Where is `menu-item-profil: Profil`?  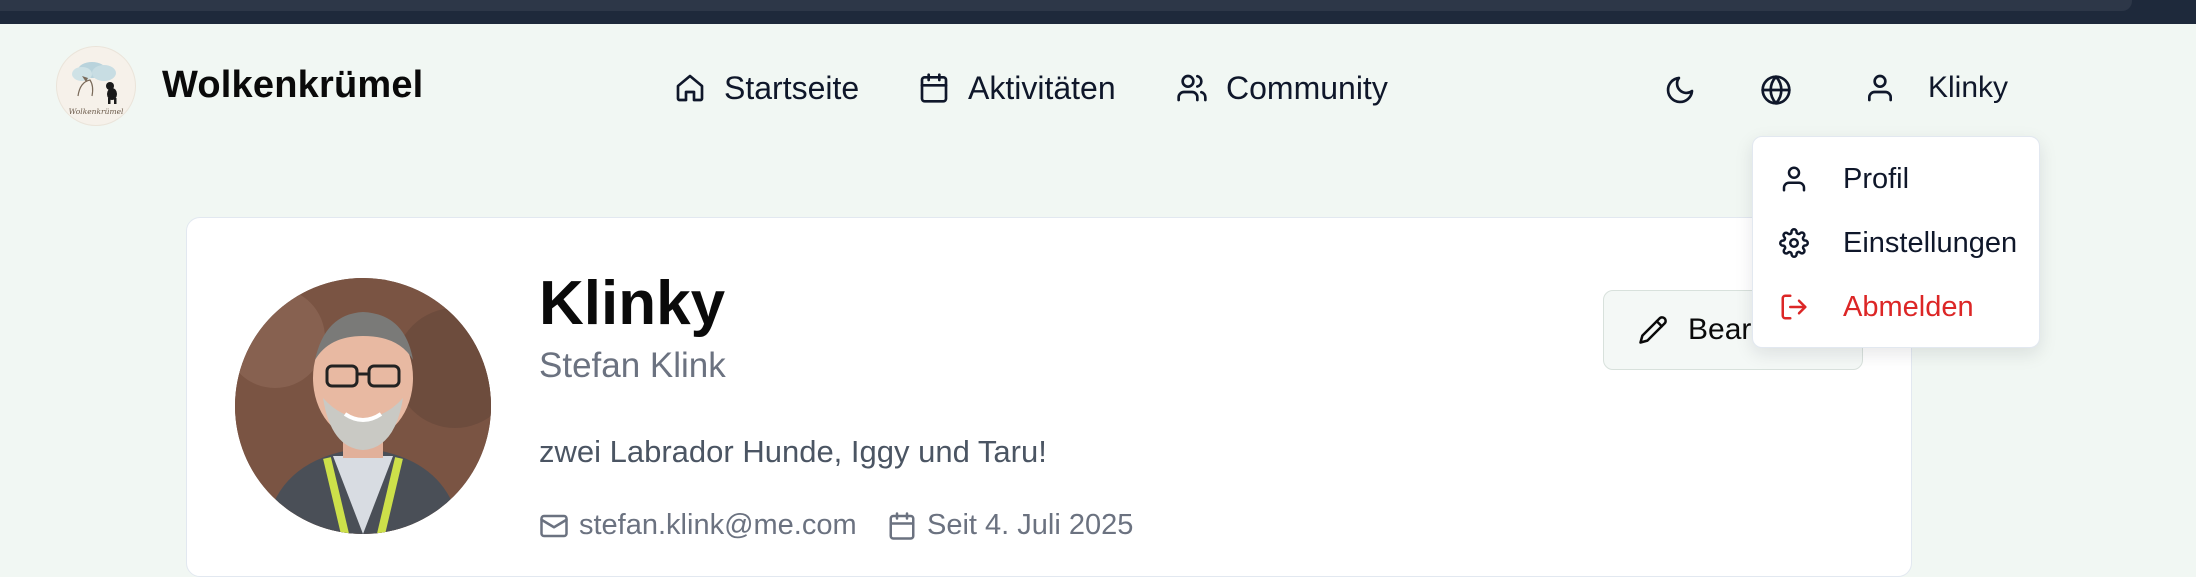 menu-item-profil: Profil is located at coordinates (1896, 179).